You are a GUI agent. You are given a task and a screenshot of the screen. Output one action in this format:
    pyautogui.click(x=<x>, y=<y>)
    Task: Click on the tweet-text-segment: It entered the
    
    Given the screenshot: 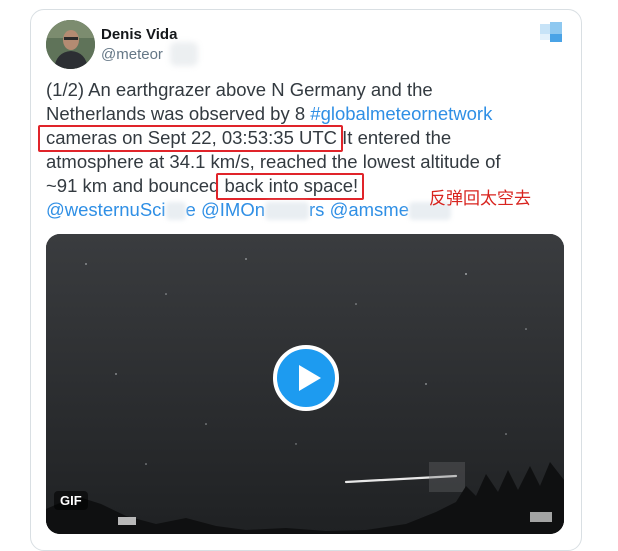 What is the action you would take?
    pyautogui.click(x=394, y=137)
    